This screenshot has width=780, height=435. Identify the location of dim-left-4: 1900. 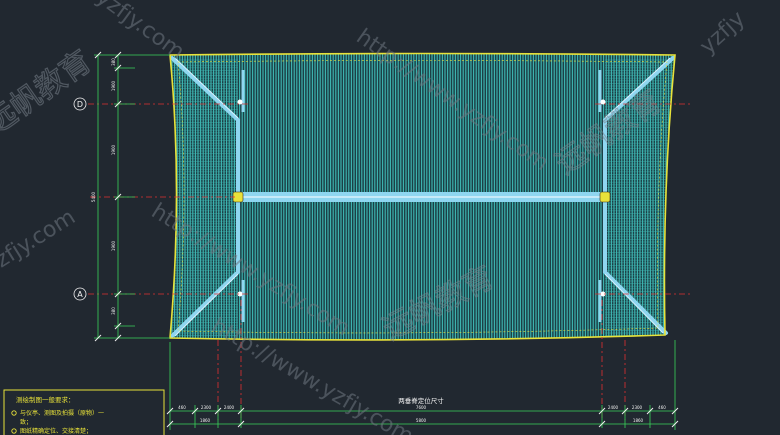
(113, 245).